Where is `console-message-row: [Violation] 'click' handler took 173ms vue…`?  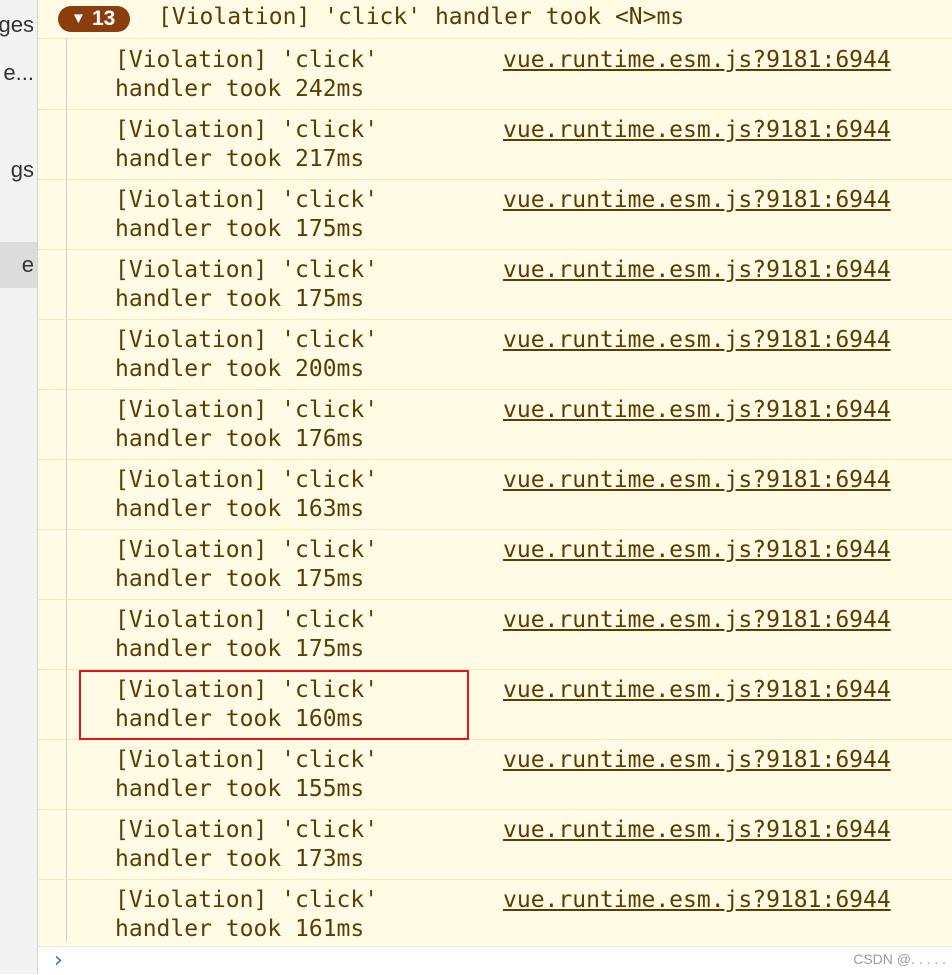
console-message-row: [Violation] 'click' handler took 173ms vue… is located at coordinates (495, 845).